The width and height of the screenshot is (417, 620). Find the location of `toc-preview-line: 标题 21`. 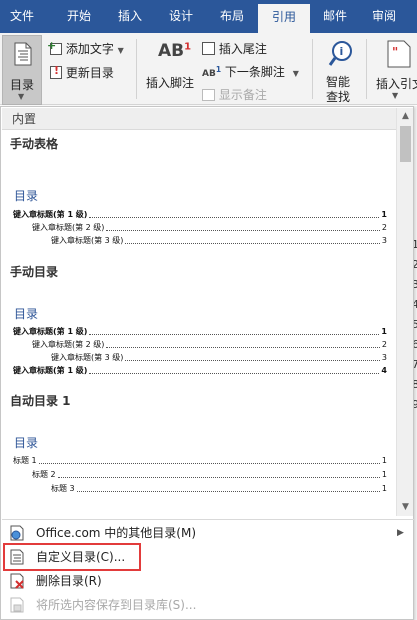

toc-preview-line: 标题 21 is located at coordinates (209, 474).